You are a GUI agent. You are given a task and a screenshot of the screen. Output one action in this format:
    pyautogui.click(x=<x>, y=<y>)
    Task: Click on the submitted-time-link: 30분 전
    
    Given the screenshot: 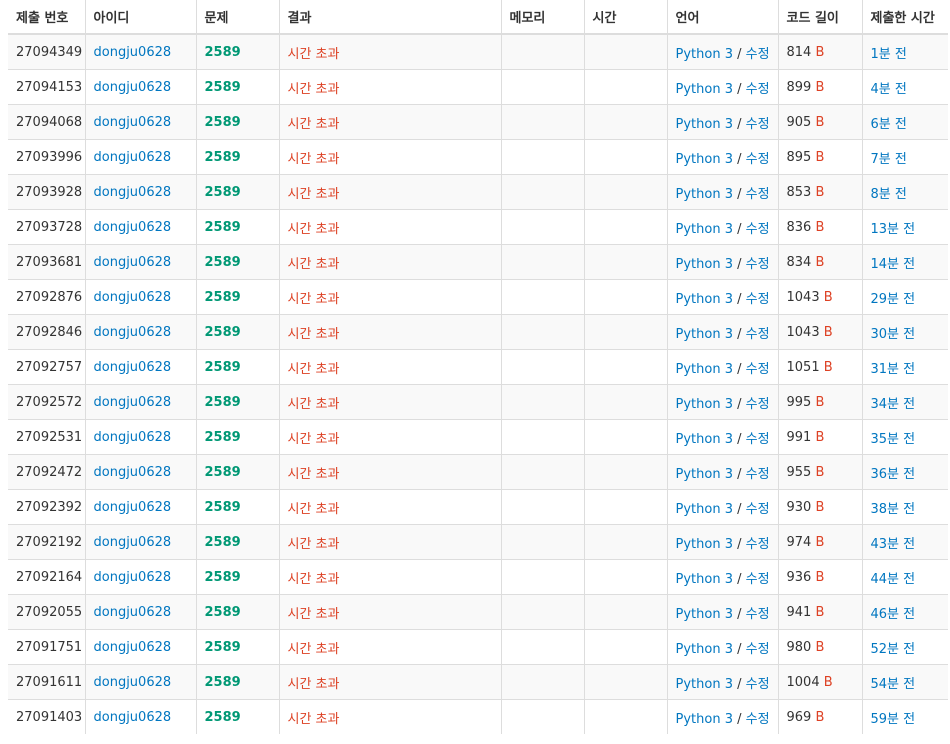 What is the action you would take?
    pyautogui.click(x=893, y=334)
    